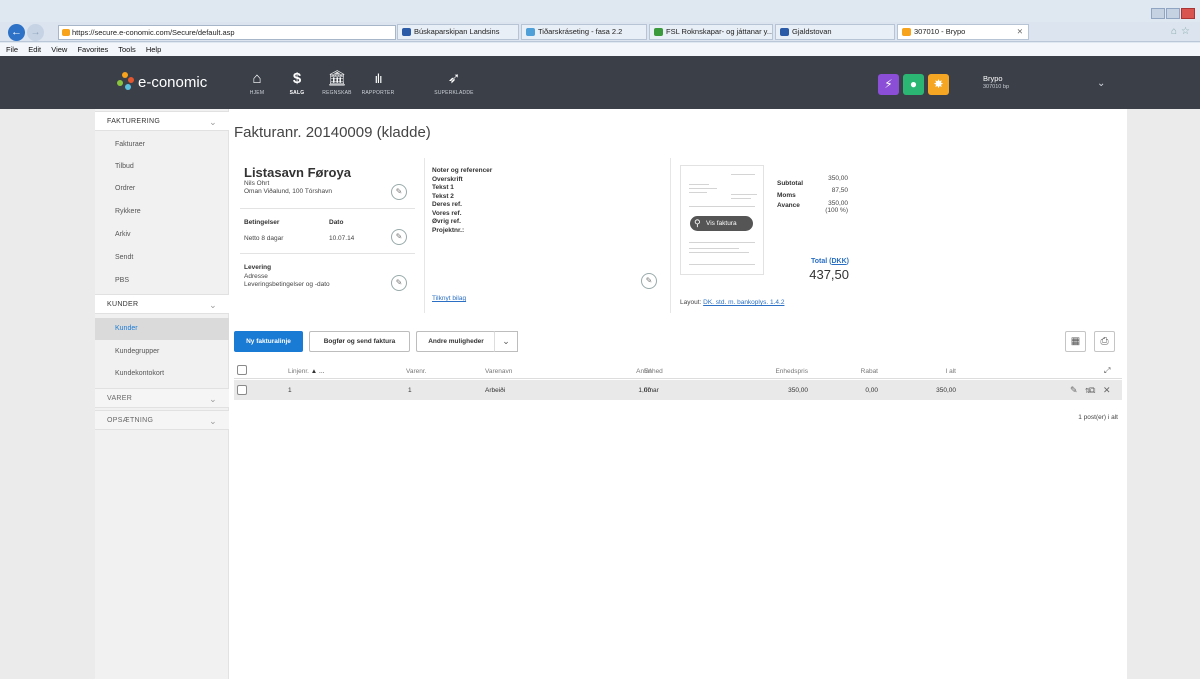  I want to click on menu-file: File, so click(12, 49).